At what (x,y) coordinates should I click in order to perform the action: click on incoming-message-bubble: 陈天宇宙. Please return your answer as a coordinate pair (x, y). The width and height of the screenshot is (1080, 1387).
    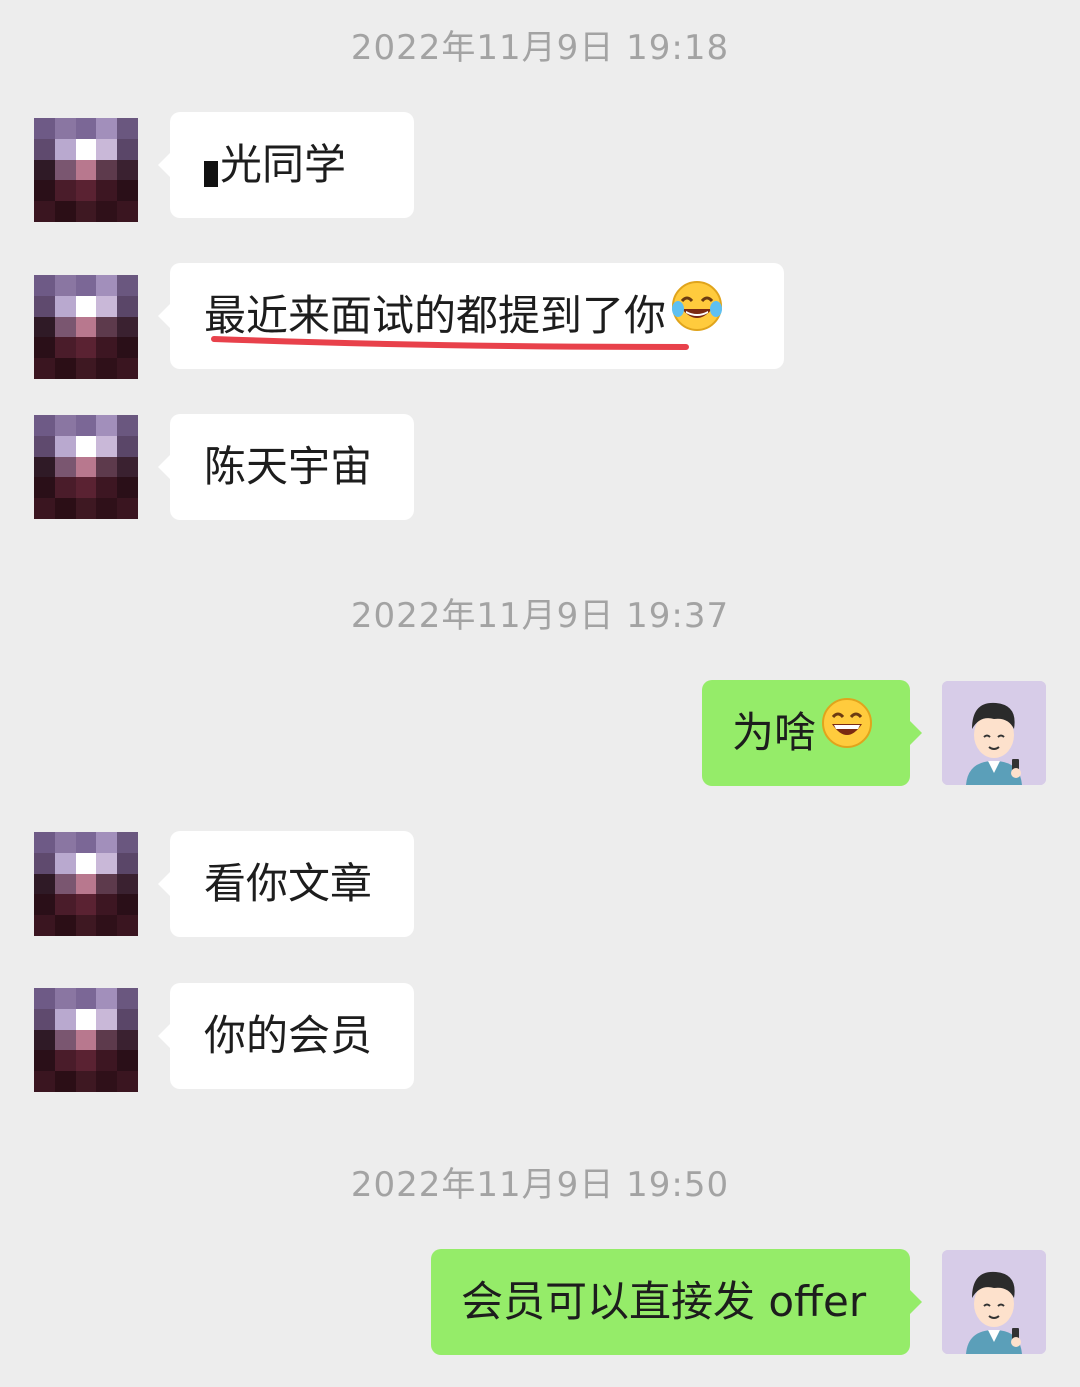
    Looking at the image, I should click on (286, 467).